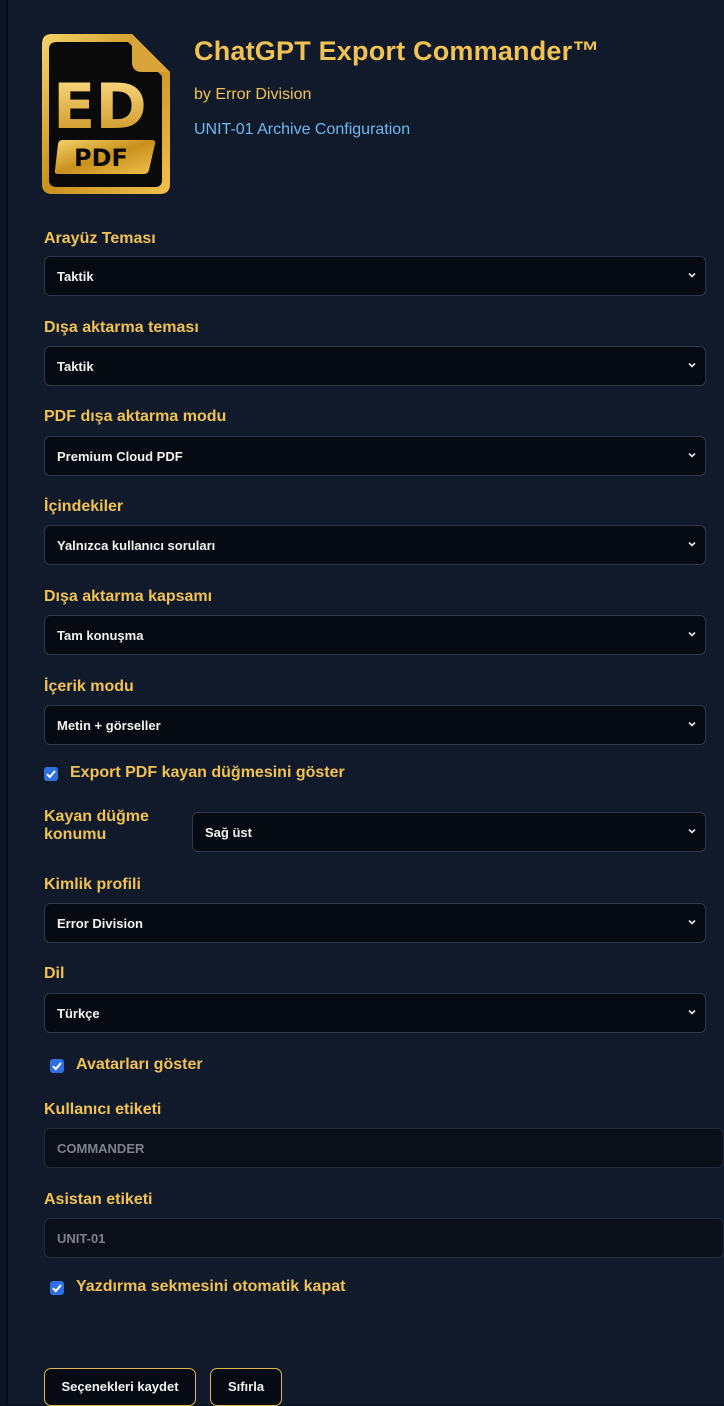 Image resolution: width=724 pixels, height=1406 pixels. Describe the element at coordinates (100, 238) in the screenshot. I see `ui-theme-label: Arayüz Teması` at that location.